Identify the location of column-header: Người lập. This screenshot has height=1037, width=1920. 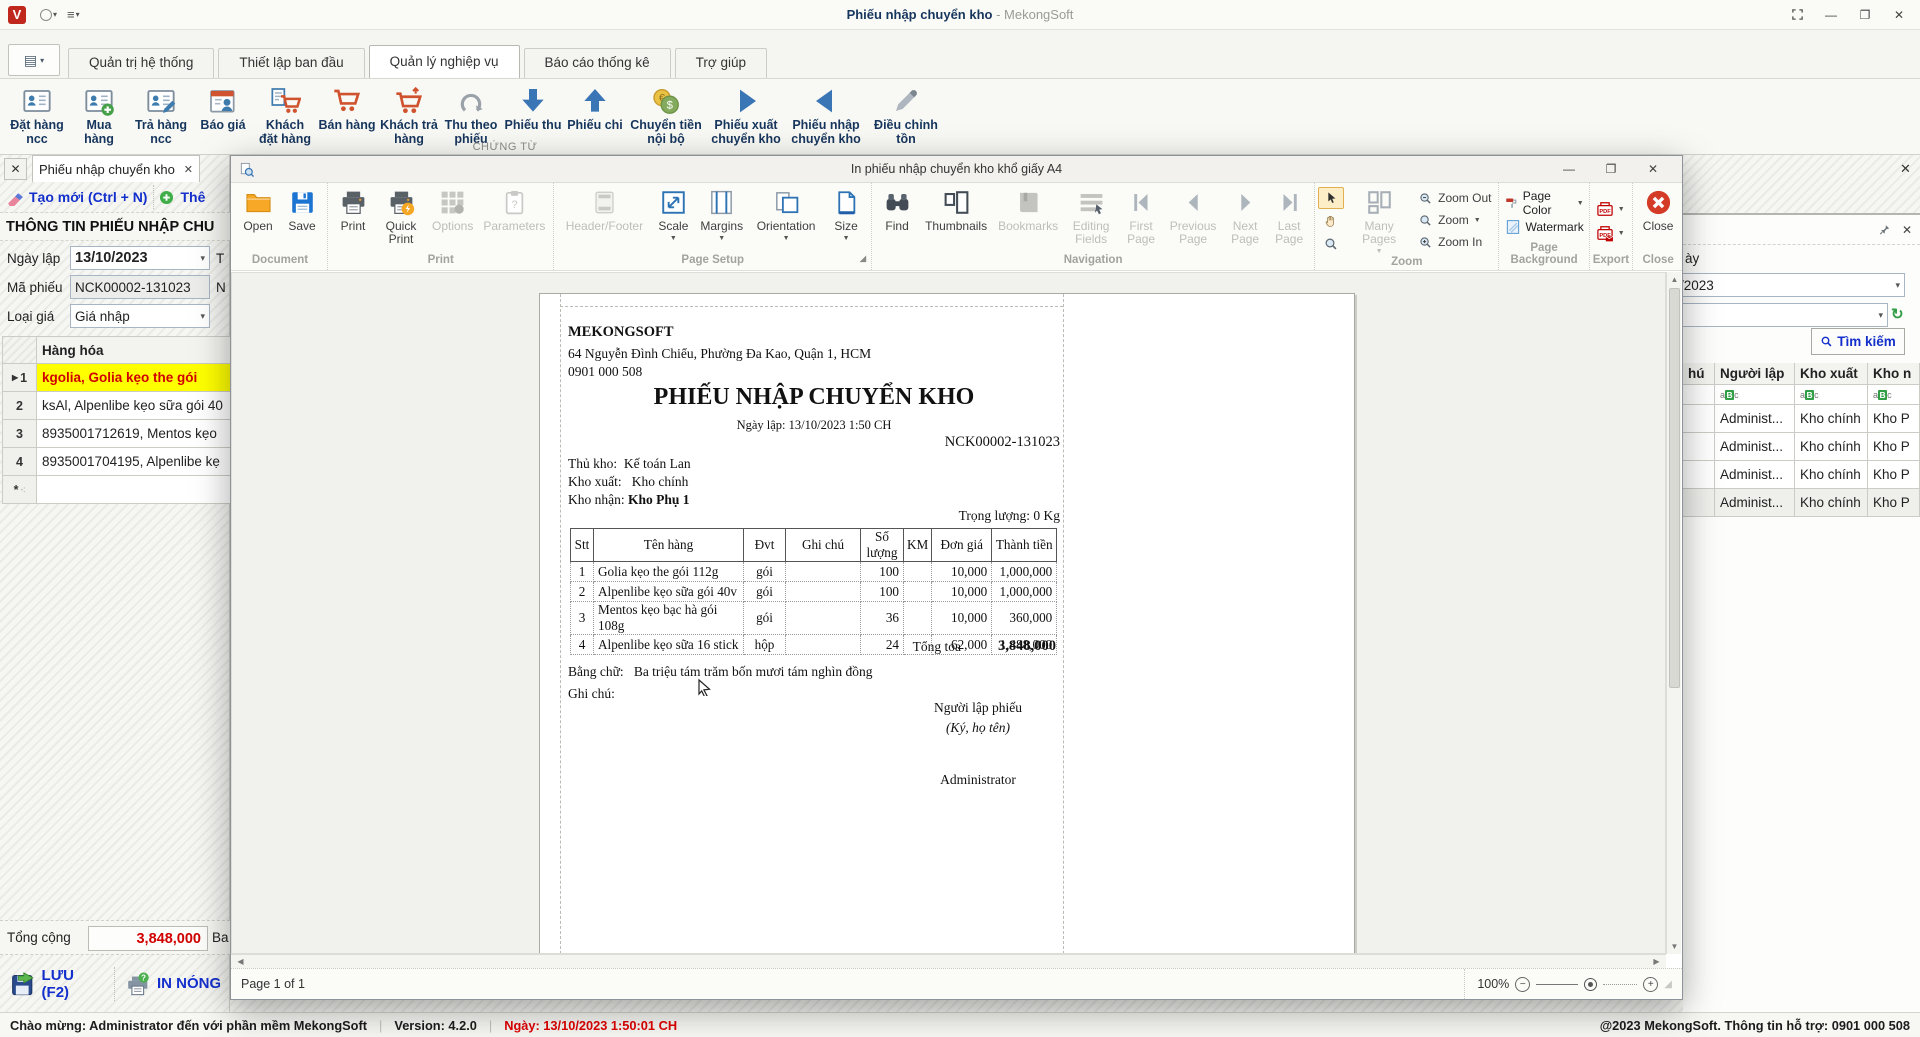
(1755, 373).